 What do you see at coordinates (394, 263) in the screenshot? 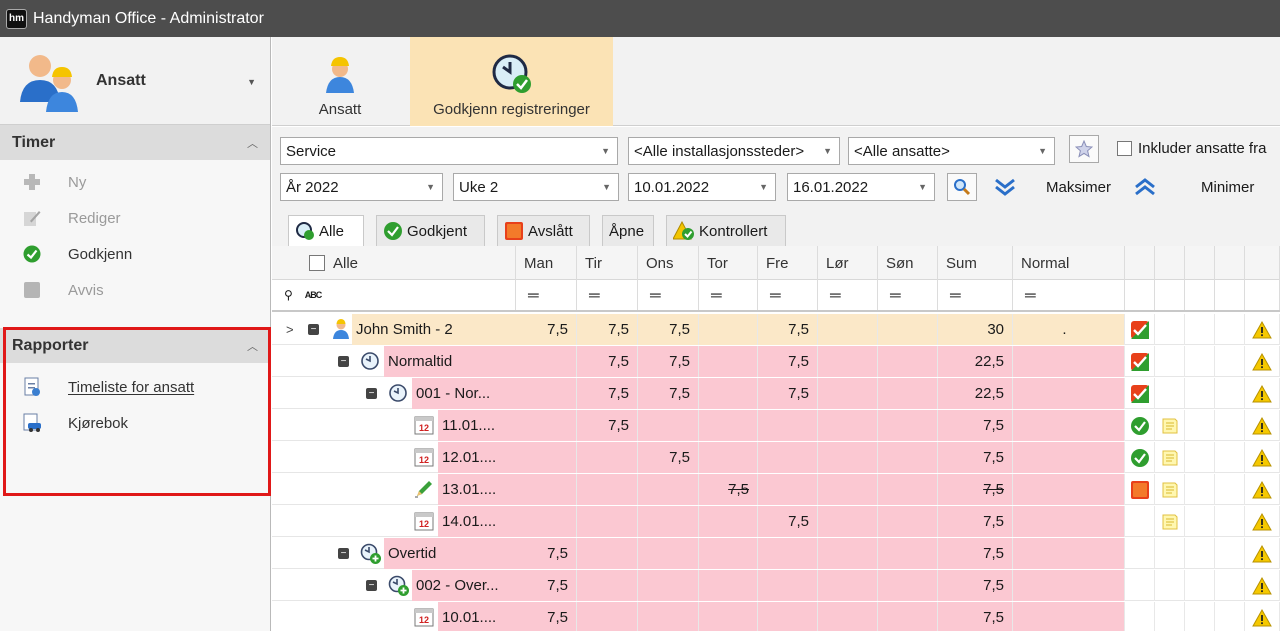
I see `name-column-header: Alle` at bounding box center [394, 263].